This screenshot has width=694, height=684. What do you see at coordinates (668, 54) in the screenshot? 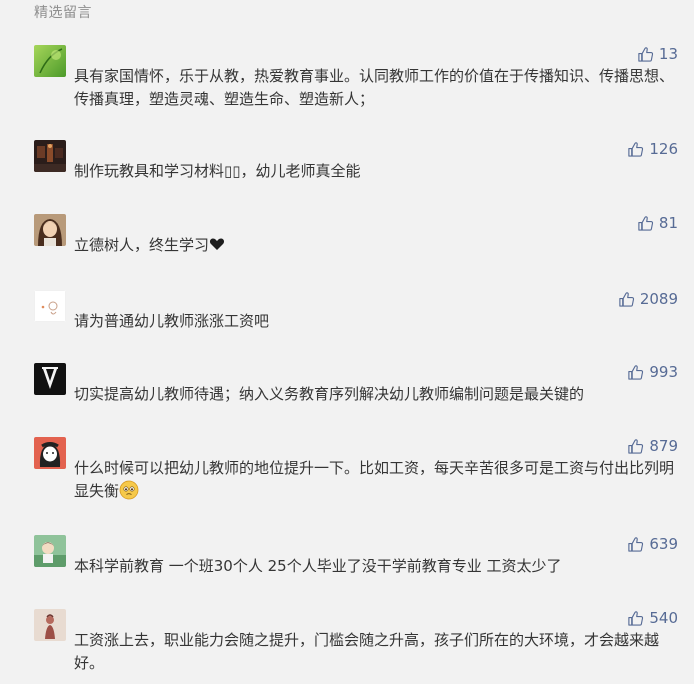
I see `like-count: 13` at bounding box center [668, 54].